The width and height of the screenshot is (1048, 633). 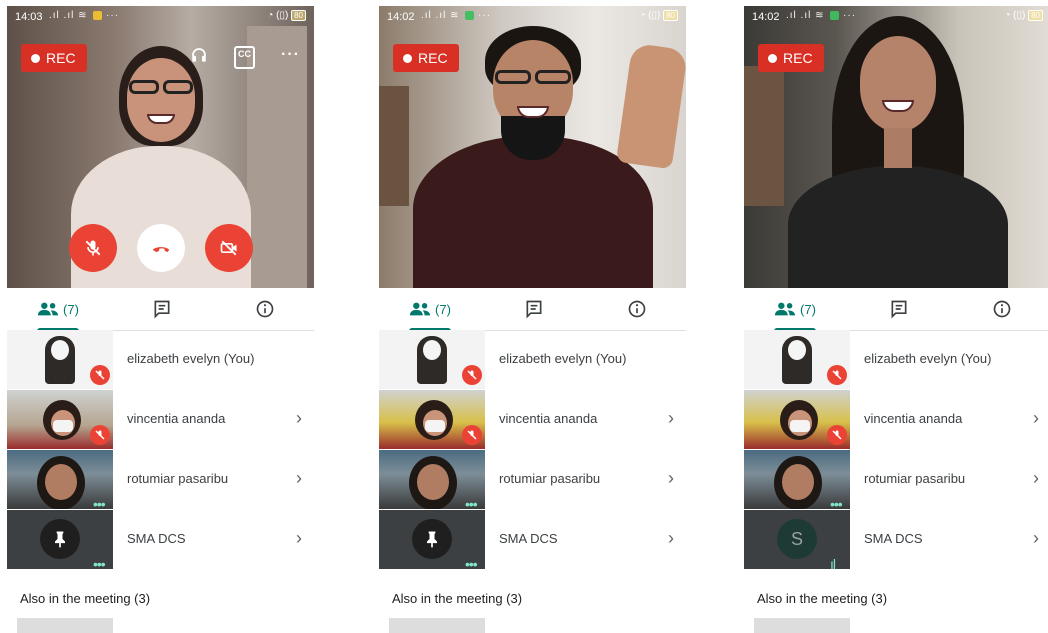 I want to click on pin-icon, so click(x=60, y=539).